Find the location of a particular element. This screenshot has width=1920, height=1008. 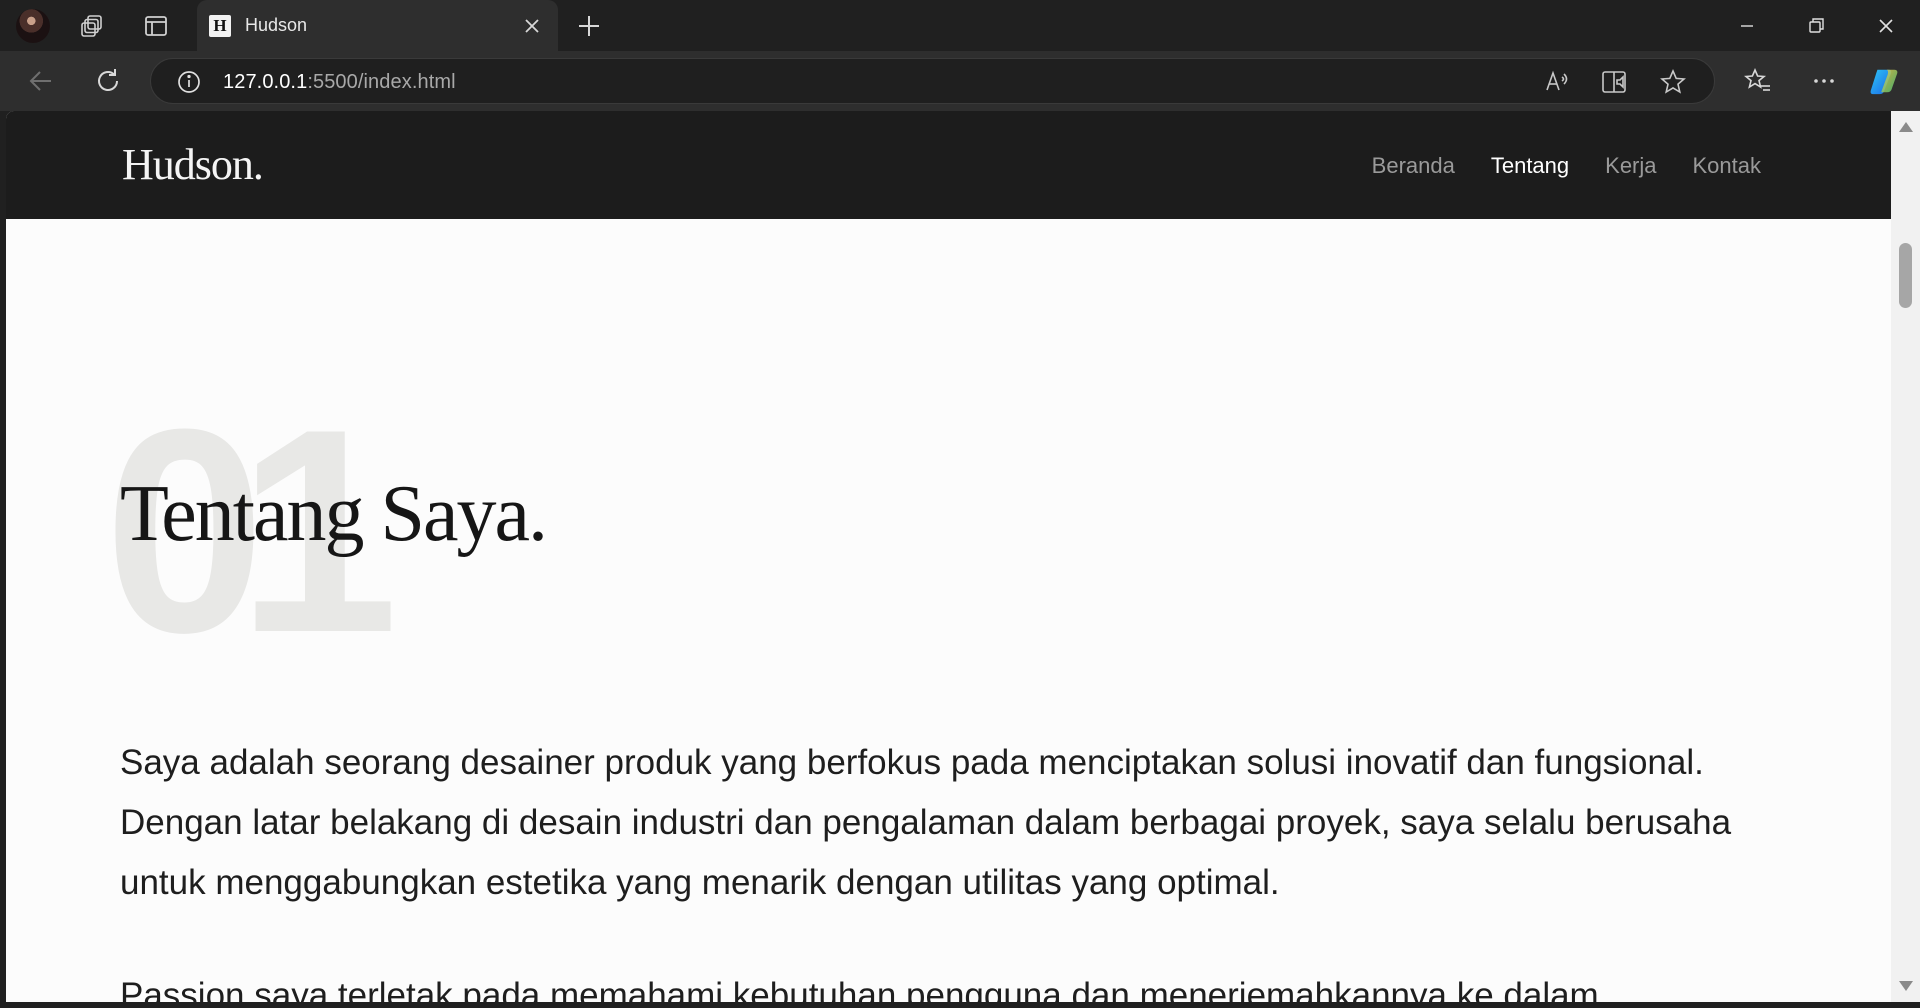

site-nav-links: Beranda Tentang Kerja Kontak is located at coordinates (1566, 166).